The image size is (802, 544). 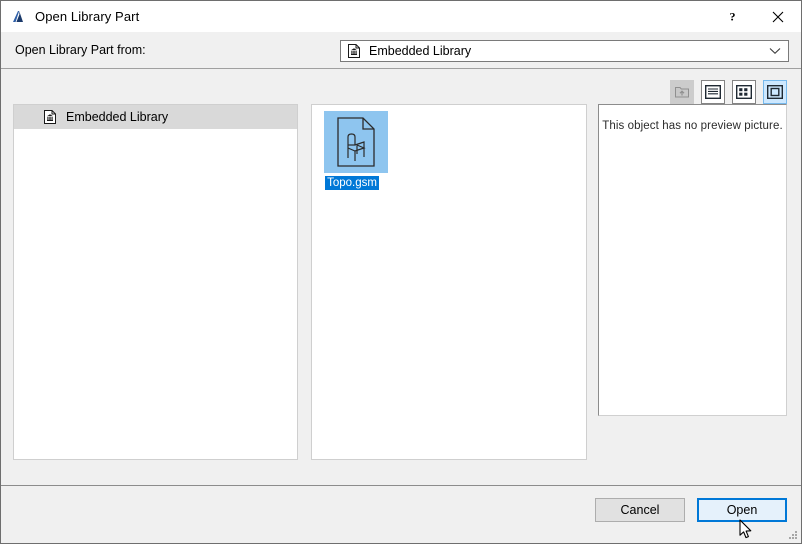 I want to click on title-bar: Open Library Part ?, so click(x=401, y=16).